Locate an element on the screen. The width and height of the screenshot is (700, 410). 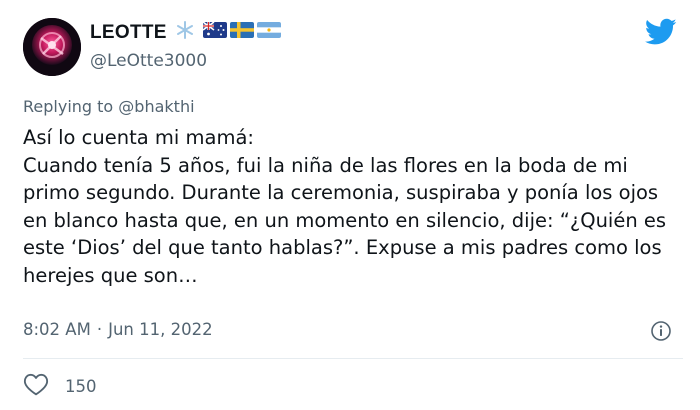
info-icon is located at coordinates (661, 331).